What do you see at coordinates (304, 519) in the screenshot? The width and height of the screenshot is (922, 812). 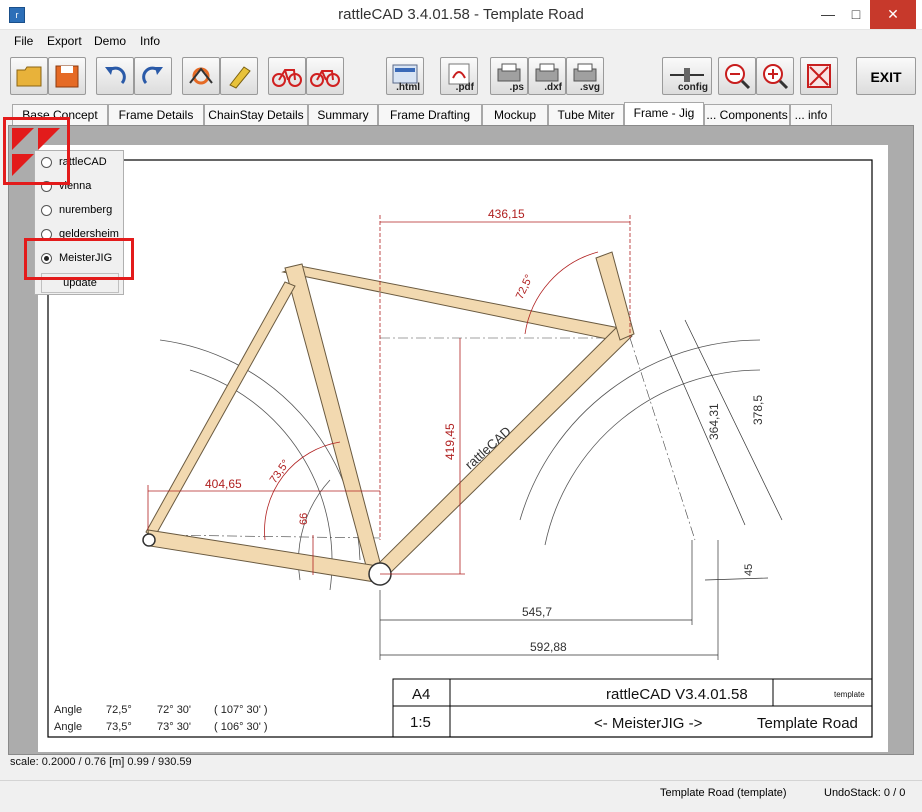 I see `dim-bb-drop: 66` at bounding box center [304, 519].